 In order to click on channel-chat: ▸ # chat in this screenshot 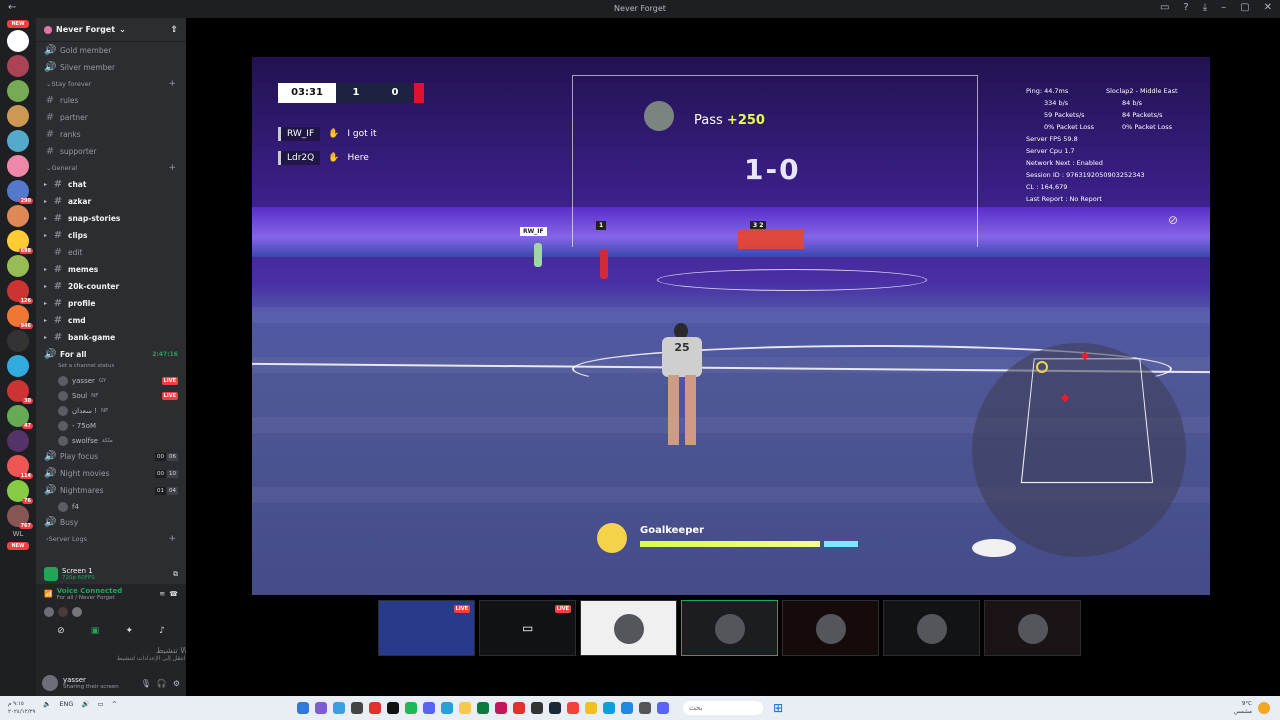, I will do `click(111, 184)`.